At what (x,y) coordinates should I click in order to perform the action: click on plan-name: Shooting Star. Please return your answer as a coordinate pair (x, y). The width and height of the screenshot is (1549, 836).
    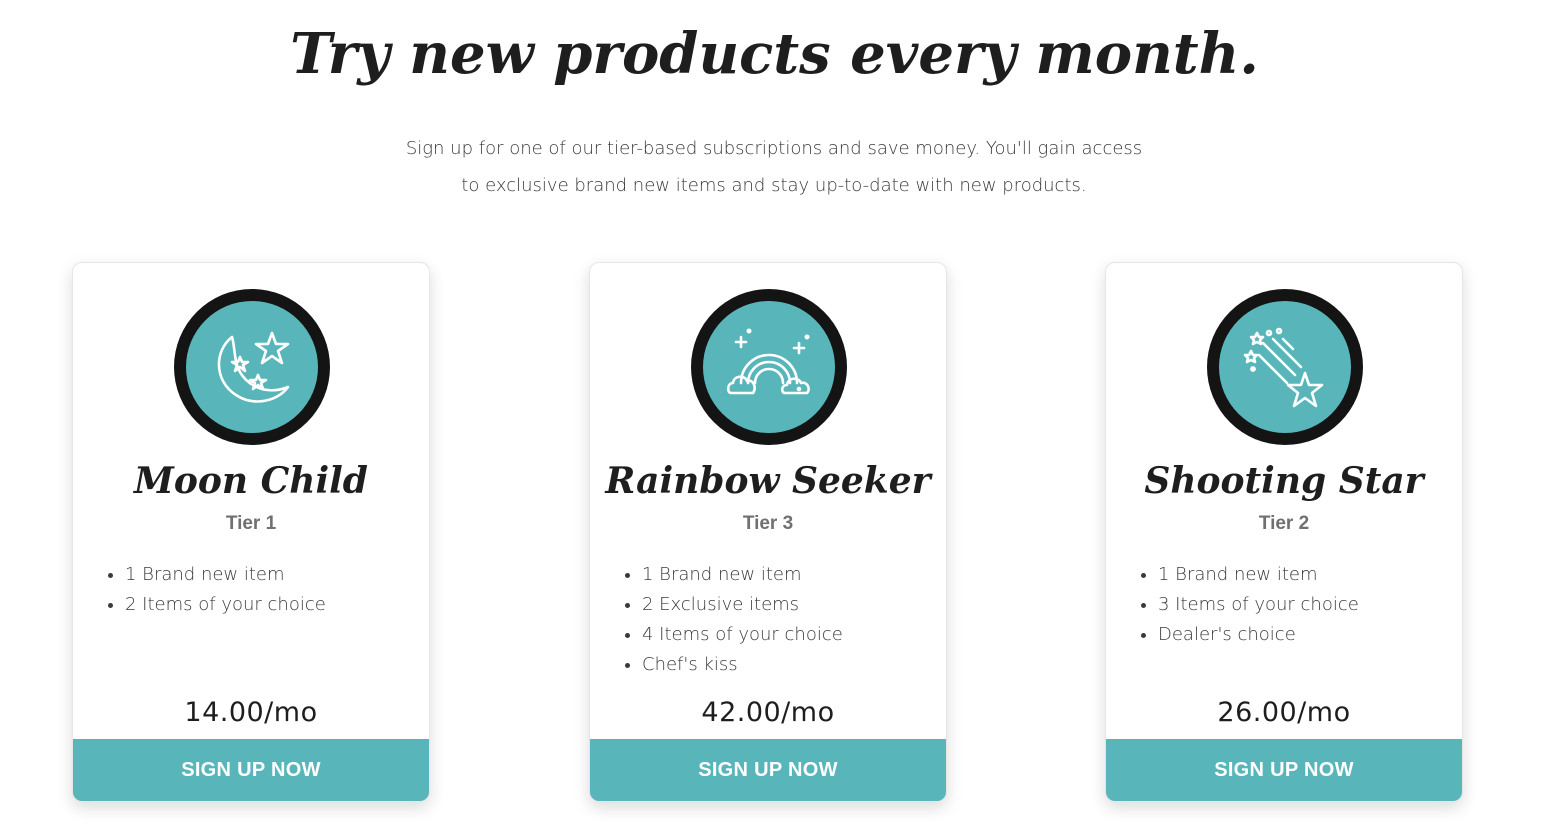
    Looking at the image, I should click on (1284, 481).